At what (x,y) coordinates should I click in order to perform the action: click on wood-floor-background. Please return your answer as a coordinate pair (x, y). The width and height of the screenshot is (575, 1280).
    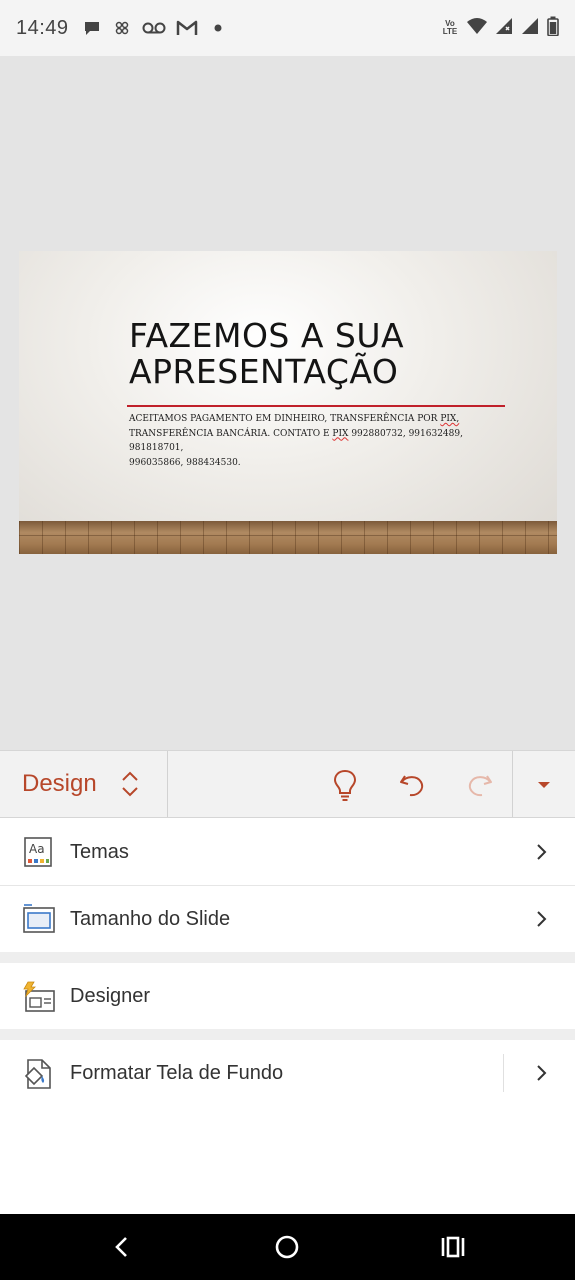
    Looking at the image, I should click on (288, 537).